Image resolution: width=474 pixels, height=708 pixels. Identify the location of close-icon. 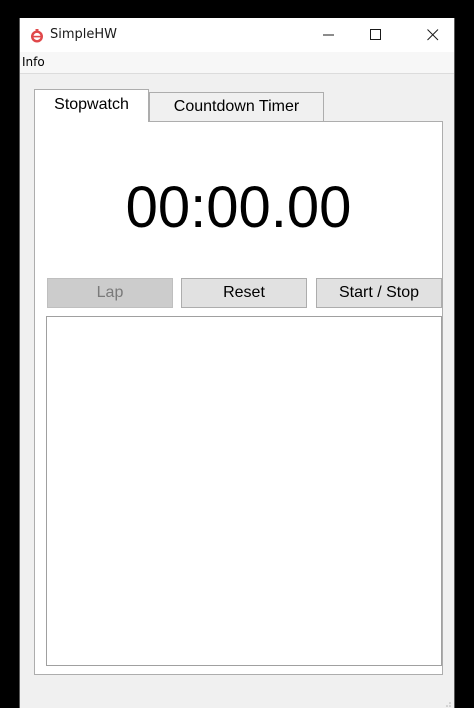
(433, 35).